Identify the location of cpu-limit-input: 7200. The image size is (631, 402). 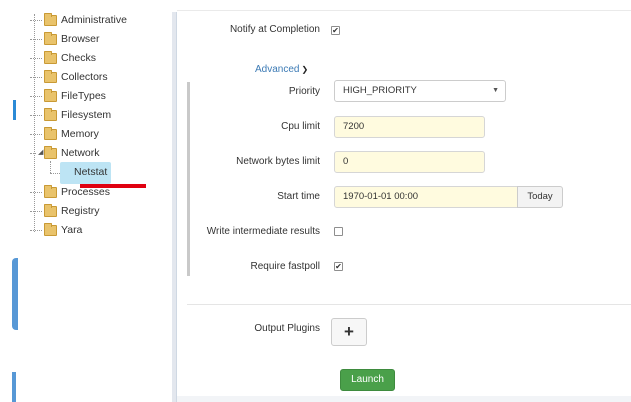
(409, 127).